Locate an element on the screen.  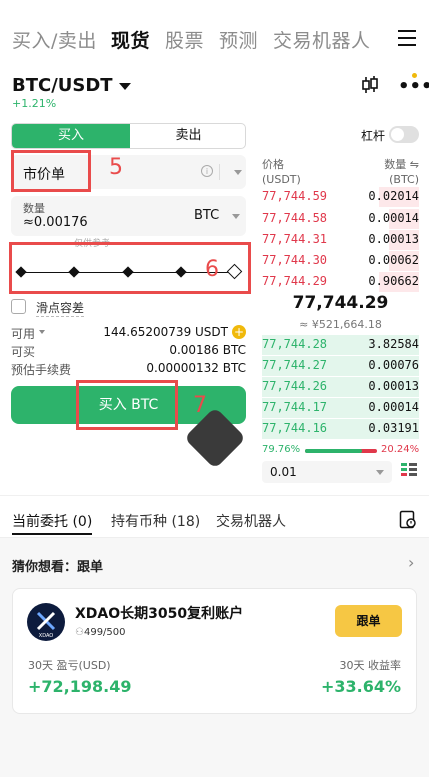
quantity-label: 数量 is located at coordinates (34, 208).